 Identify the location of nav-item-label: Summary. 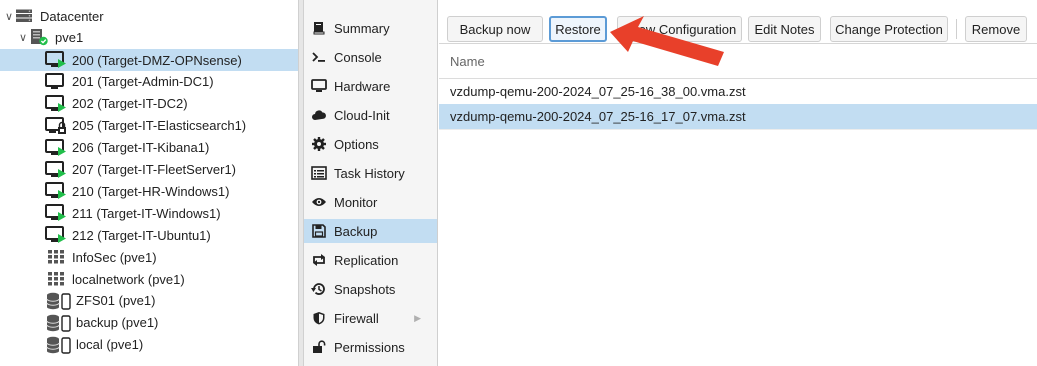
(362, 28).